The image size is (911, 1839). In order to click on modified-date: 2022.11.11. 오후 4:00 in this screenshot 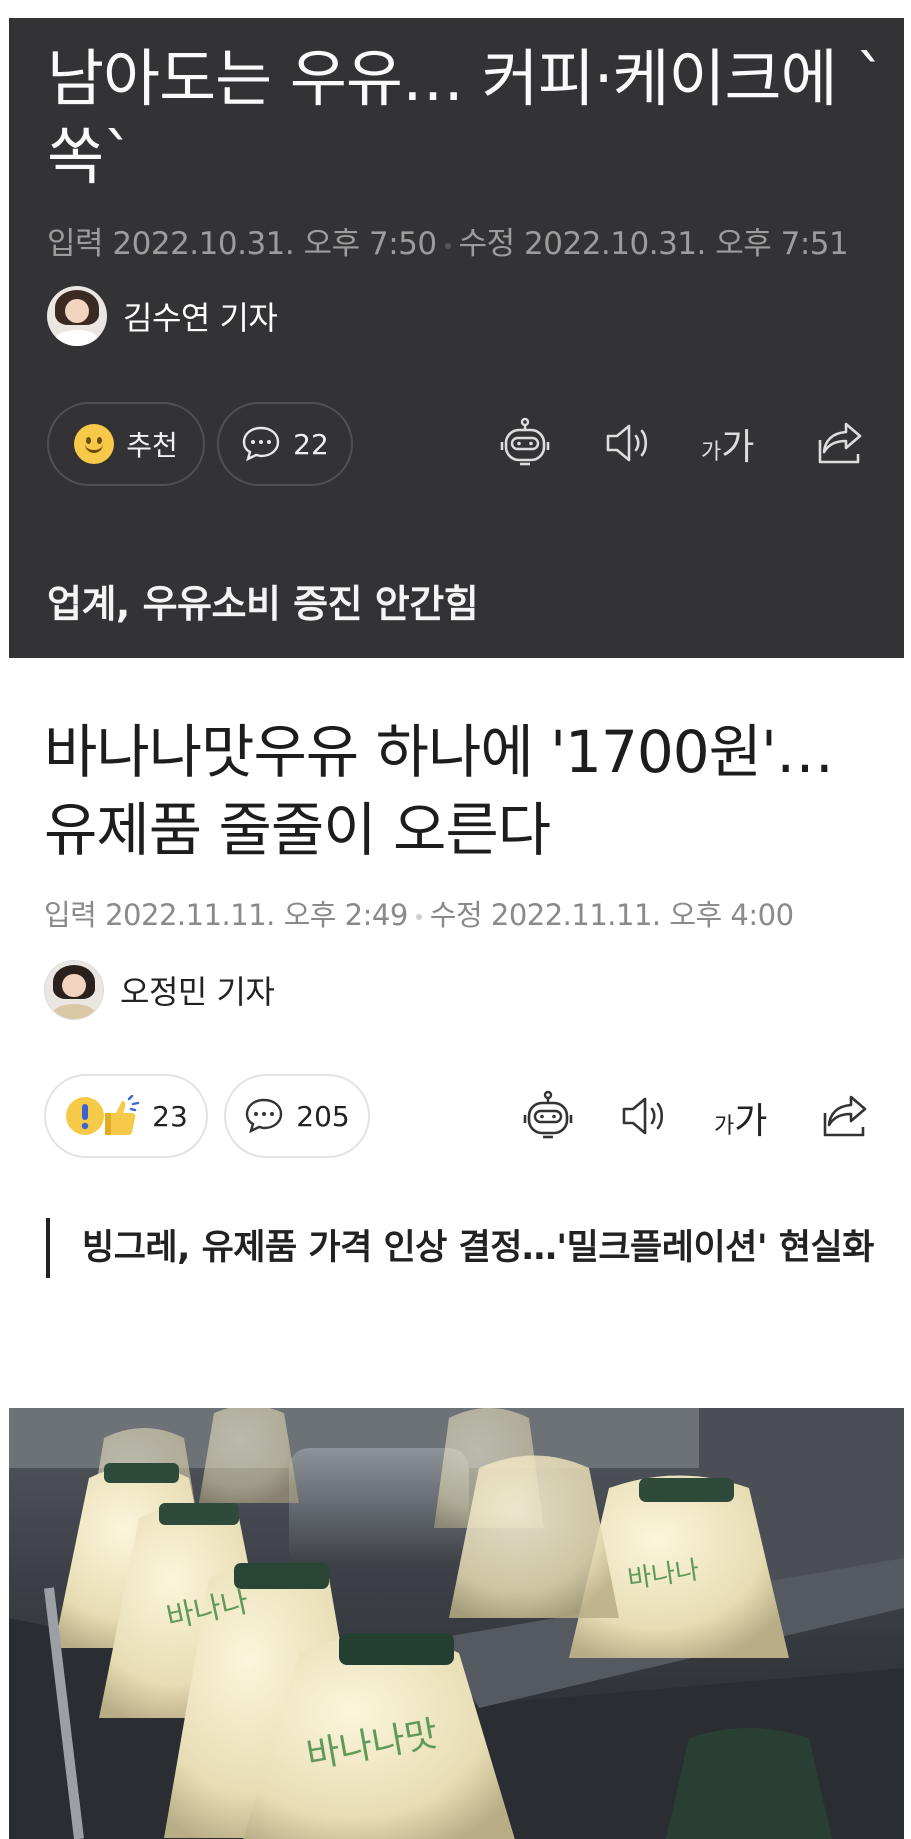, I will do `click(642, 915)`.